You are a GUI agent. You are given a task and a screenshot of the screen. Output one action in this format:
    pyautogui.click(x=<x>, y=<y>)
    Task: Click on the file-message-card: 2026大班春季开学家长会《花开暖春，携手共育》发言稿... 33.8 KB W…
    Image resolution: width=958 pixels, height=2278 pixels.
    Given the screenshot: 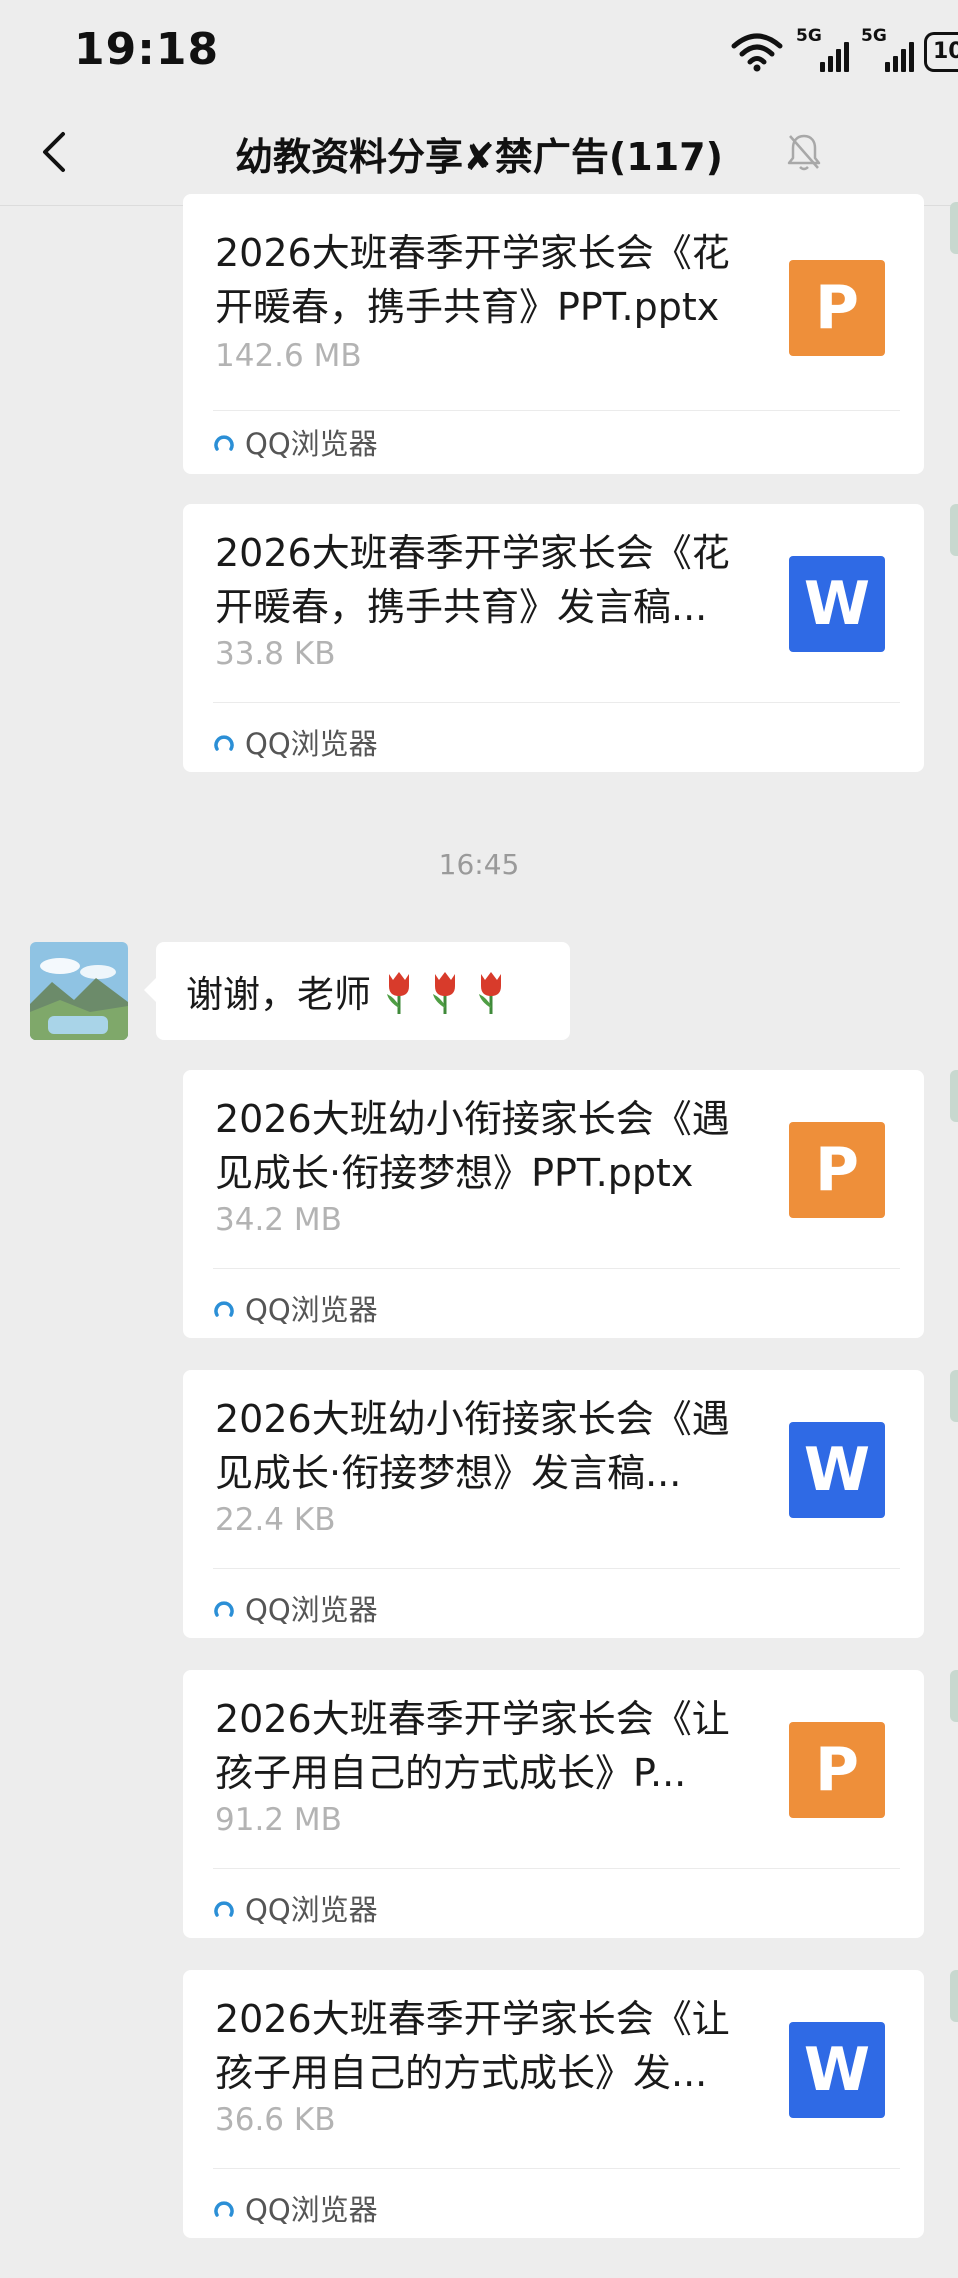 What is the action you would take?
    pyautogui.click(x=553, y=638)
    